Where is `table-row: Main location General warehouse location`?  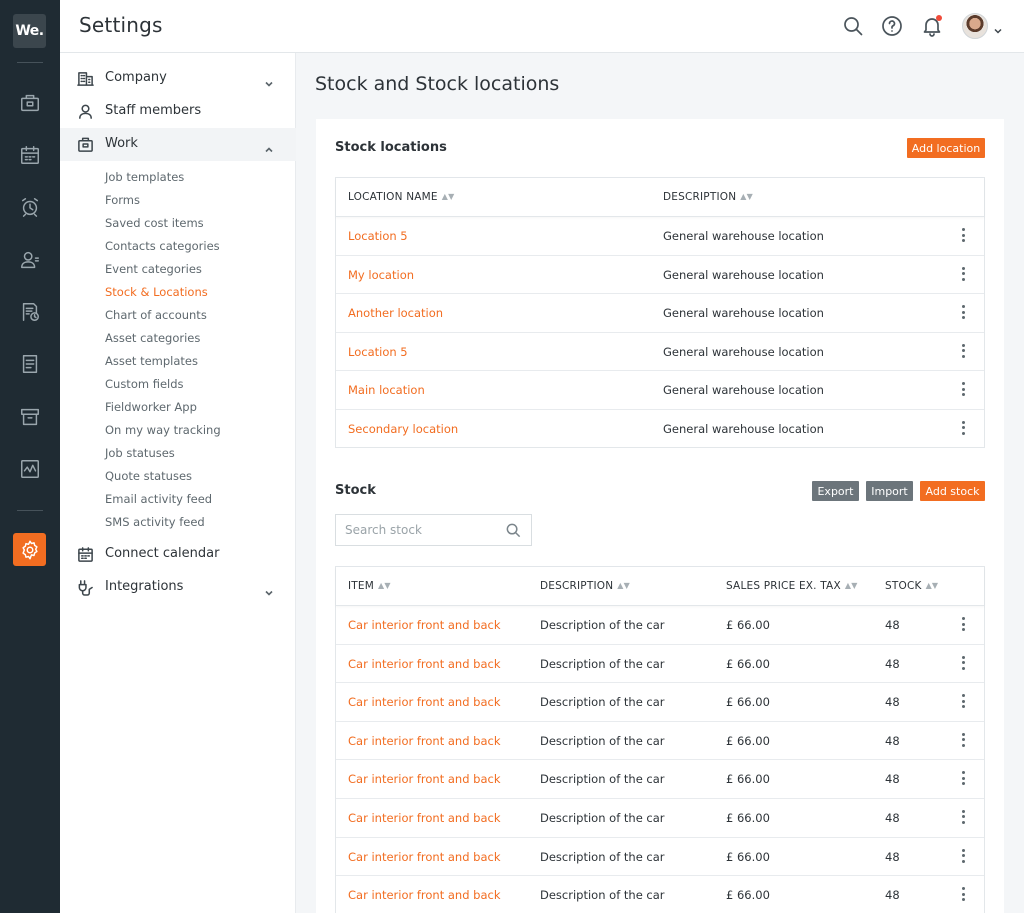
table-row: Main location General warehouse location is located at coordinates (660, 390).